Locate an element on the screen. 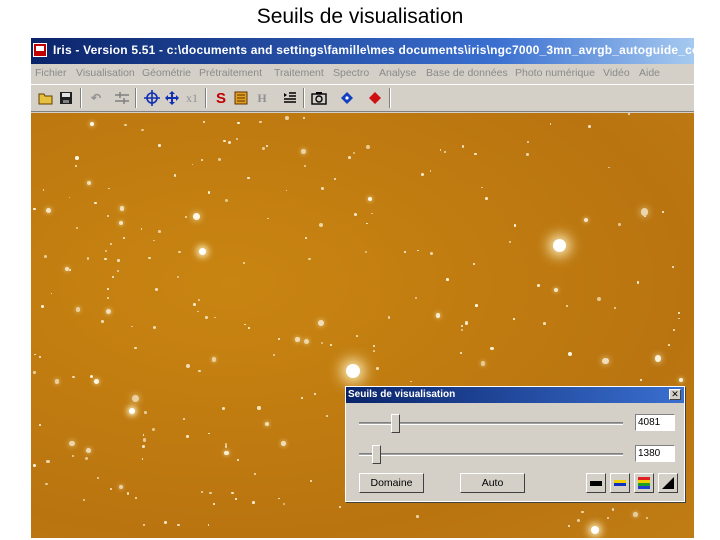  threshold-icon is located at coordinates (122, 98).